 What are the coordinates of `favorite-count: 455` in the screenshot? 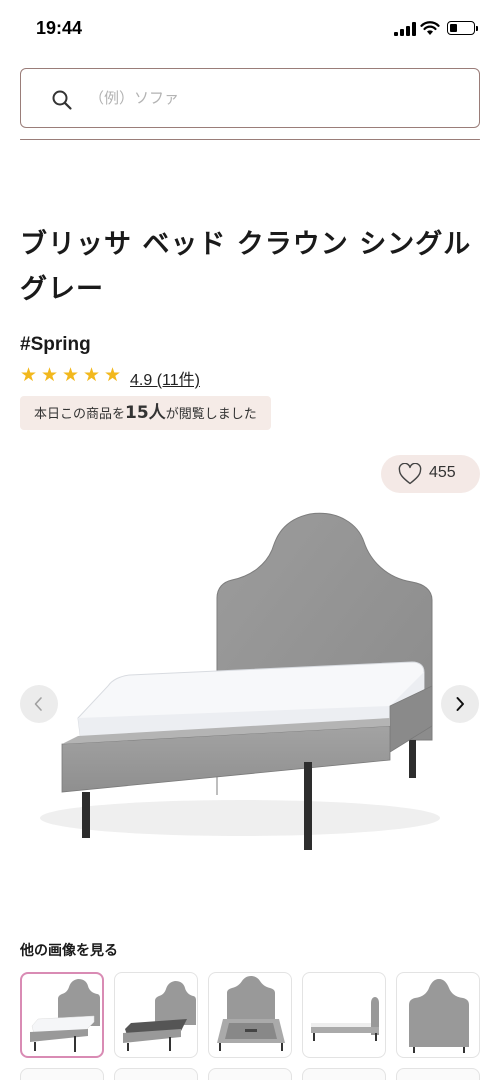 It's located at (442, 472).